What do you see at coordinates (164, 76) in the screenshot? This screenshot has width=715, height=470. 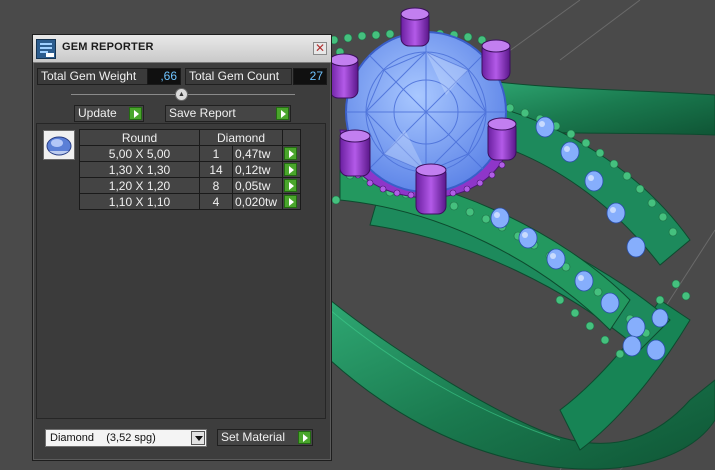 I see `total-gem-weight-value: ,66` at bounding box center [164, 76].